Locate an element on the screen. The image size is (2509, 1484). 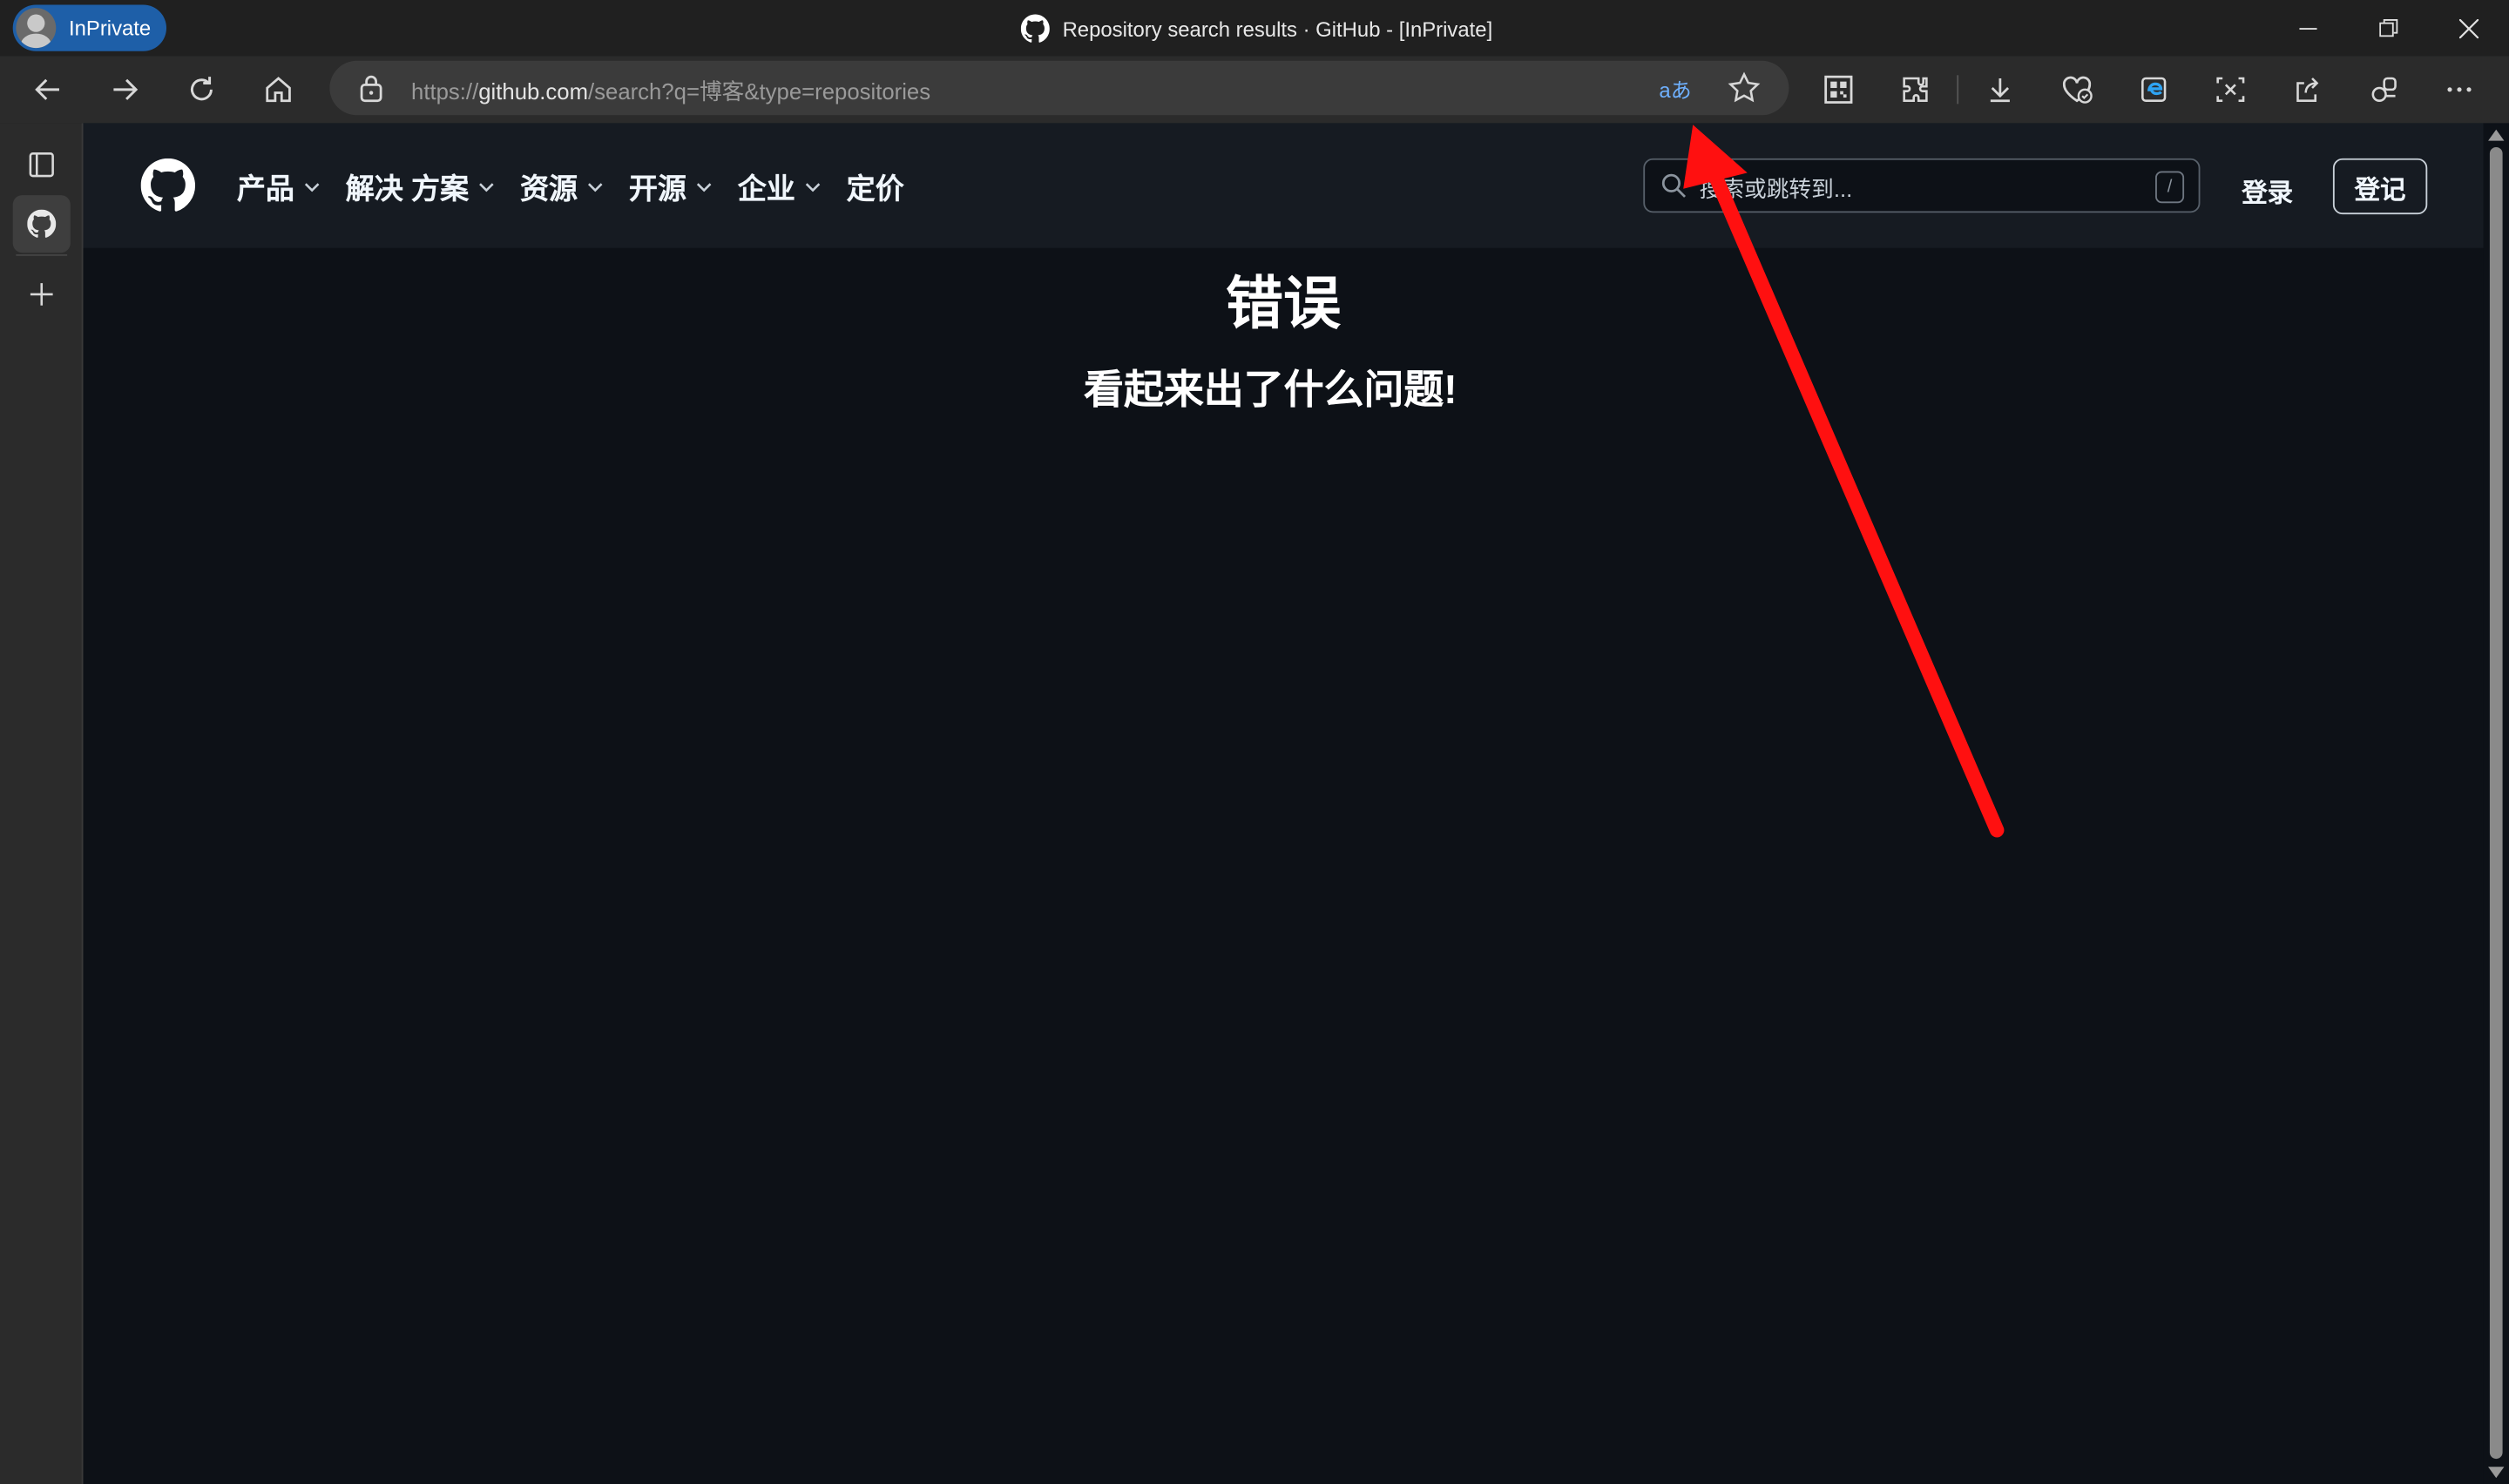
error-title: 错误 is located at coordinates (1283, 303).